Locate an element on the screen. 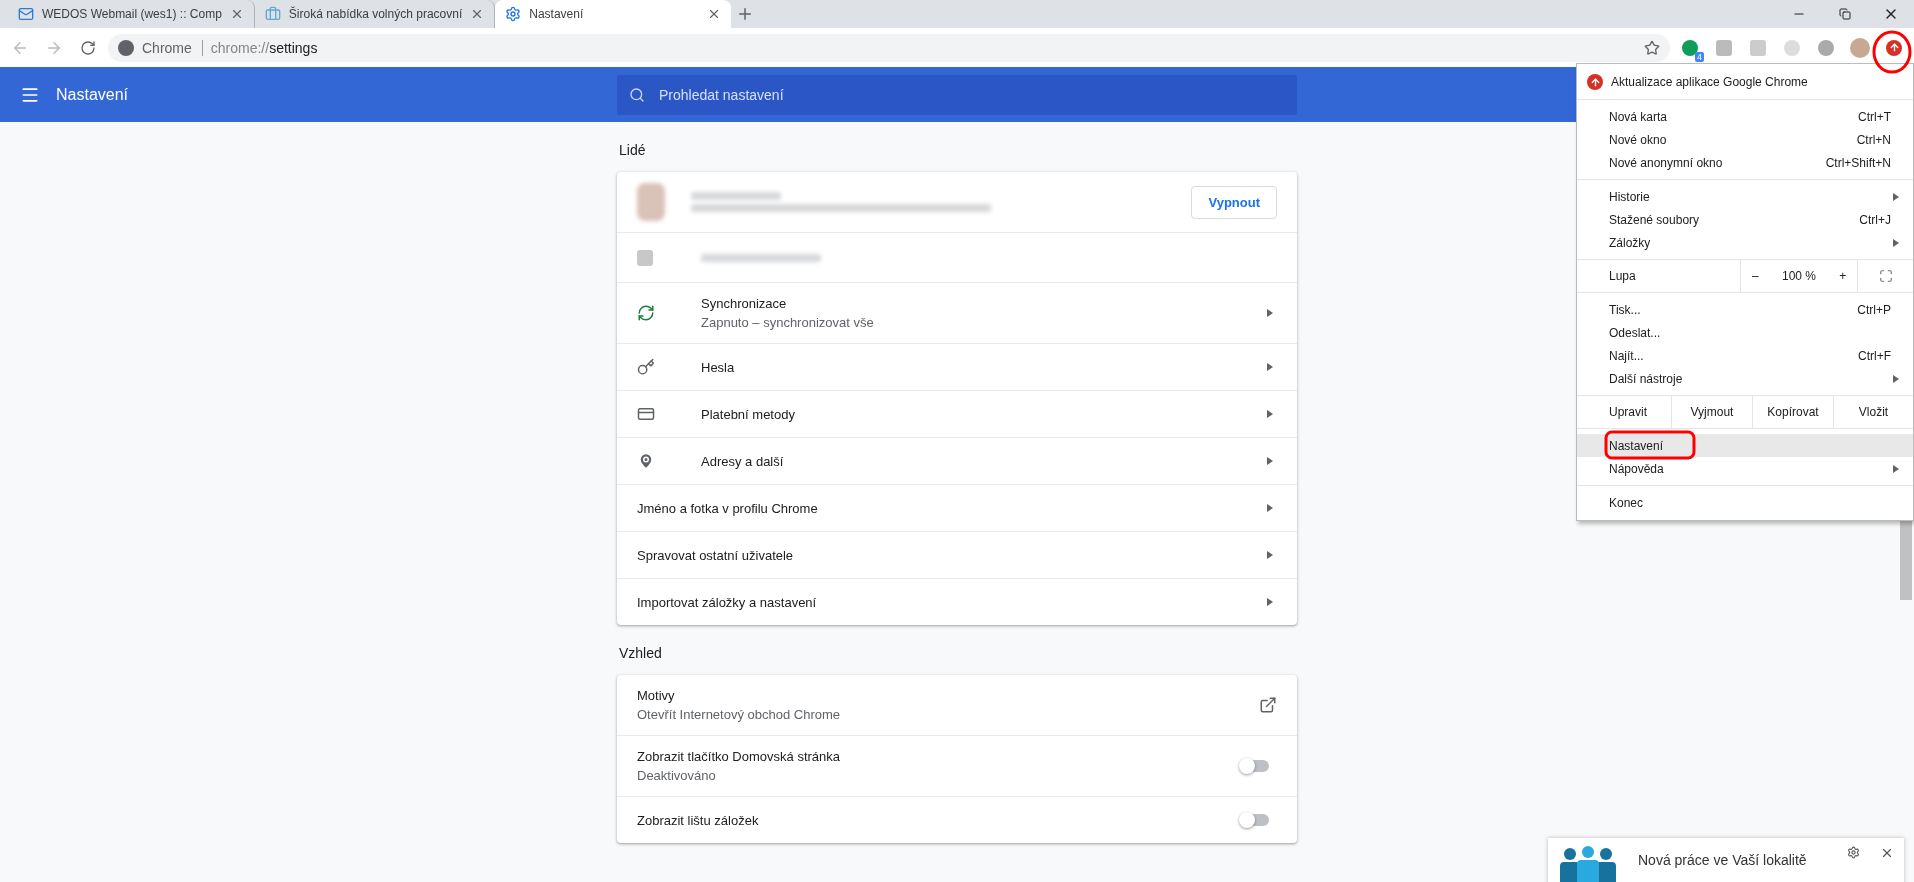 Image resolution: width=1914 pixels, height=882 pixels. menu-item-label: Nastavení is located at coordinates (1637, 445).